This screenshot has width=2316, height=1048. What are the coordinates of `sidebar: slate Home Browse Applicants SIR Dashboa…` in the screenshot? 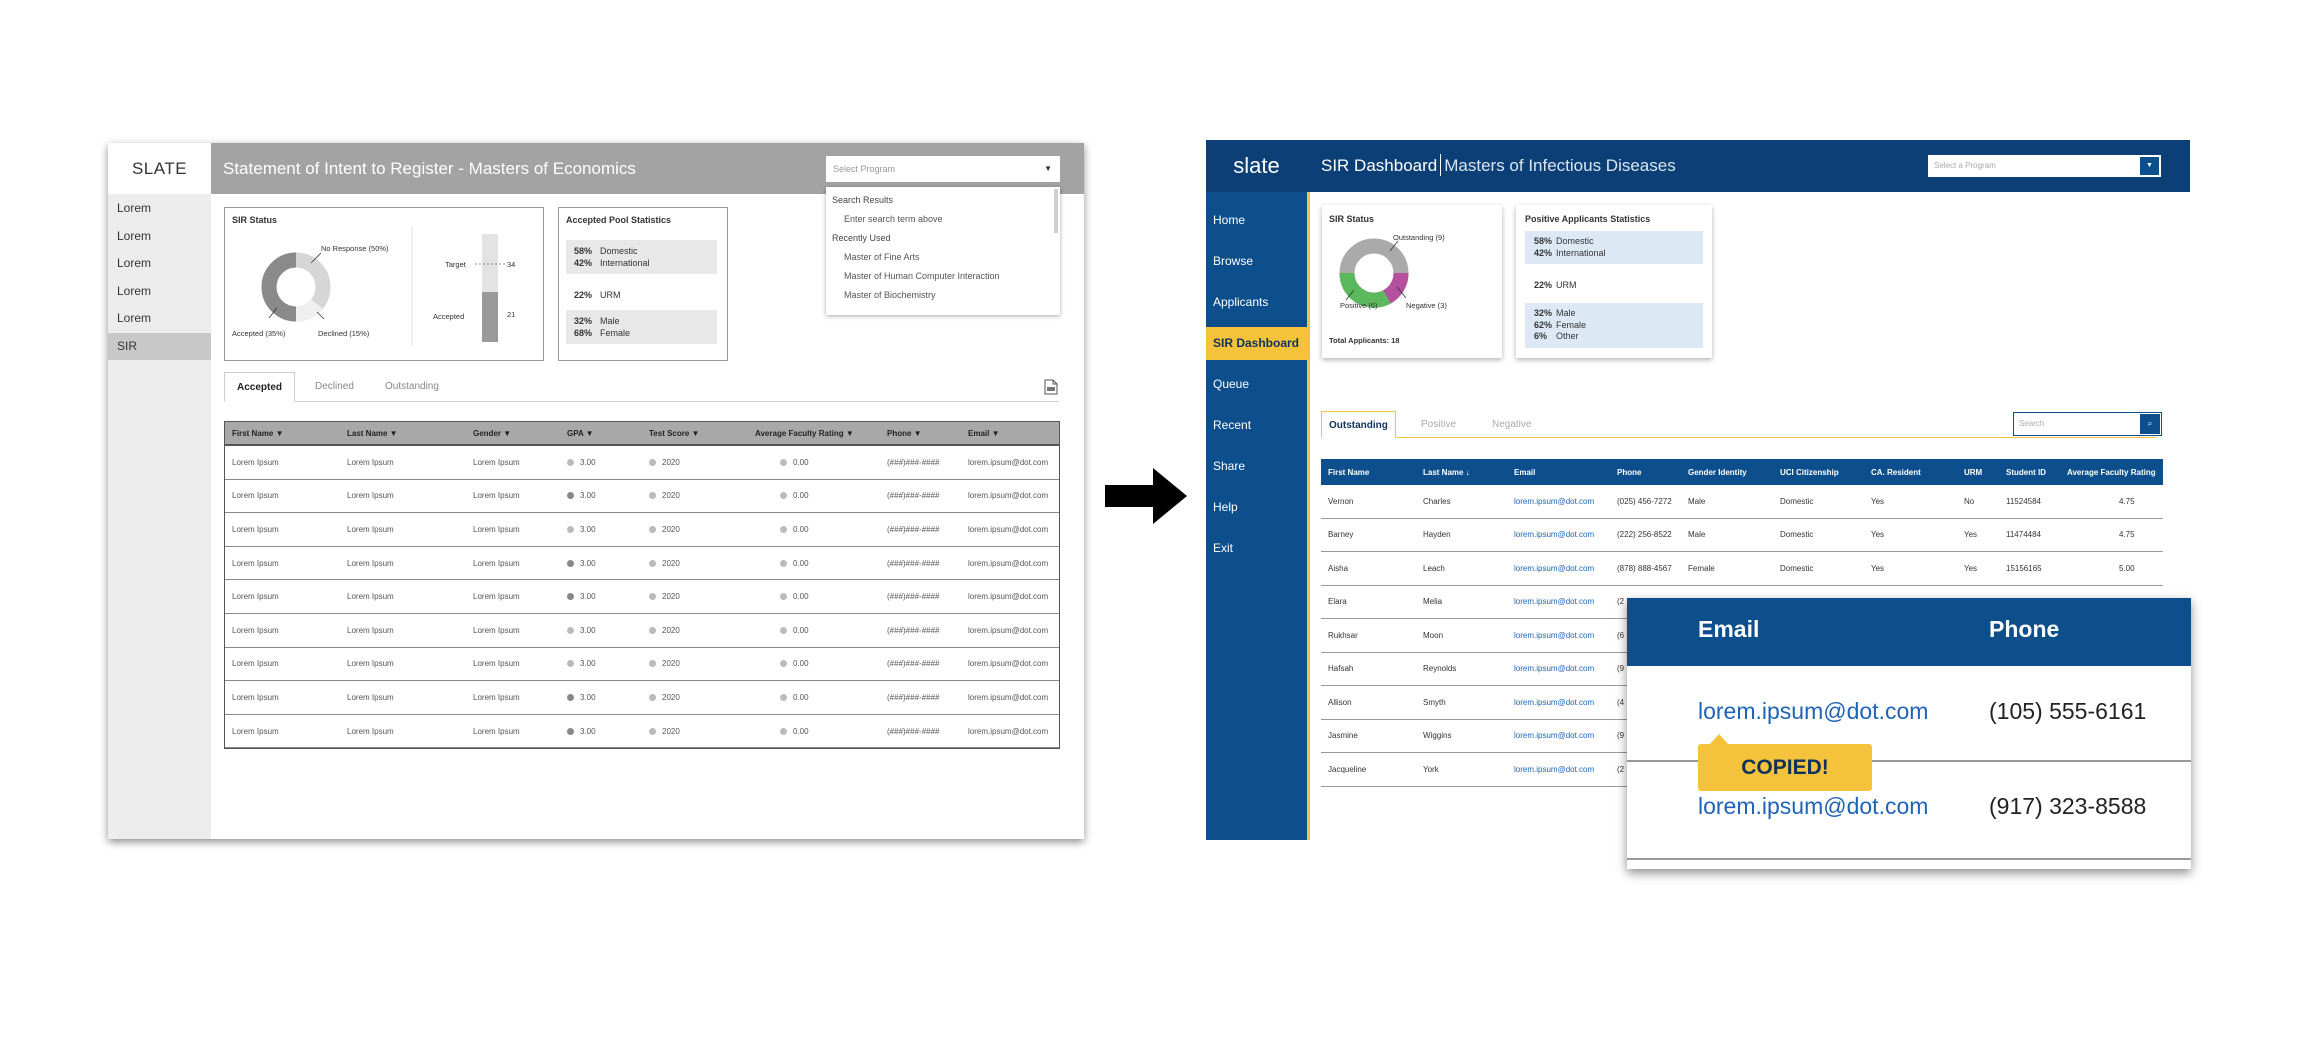 It's located at (1256, 490).